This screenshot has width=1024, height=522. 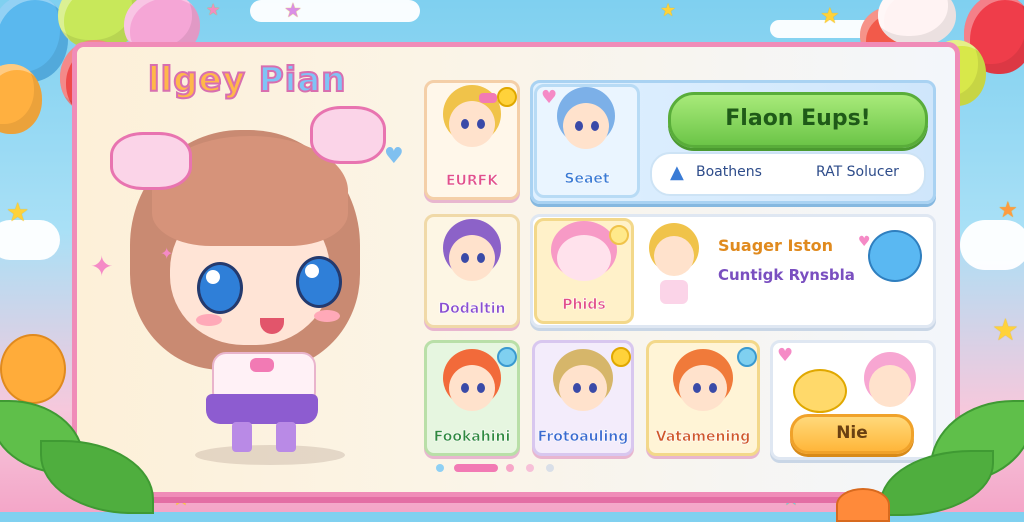 I want to click on page-dot-active, so click(x=476, y=468).